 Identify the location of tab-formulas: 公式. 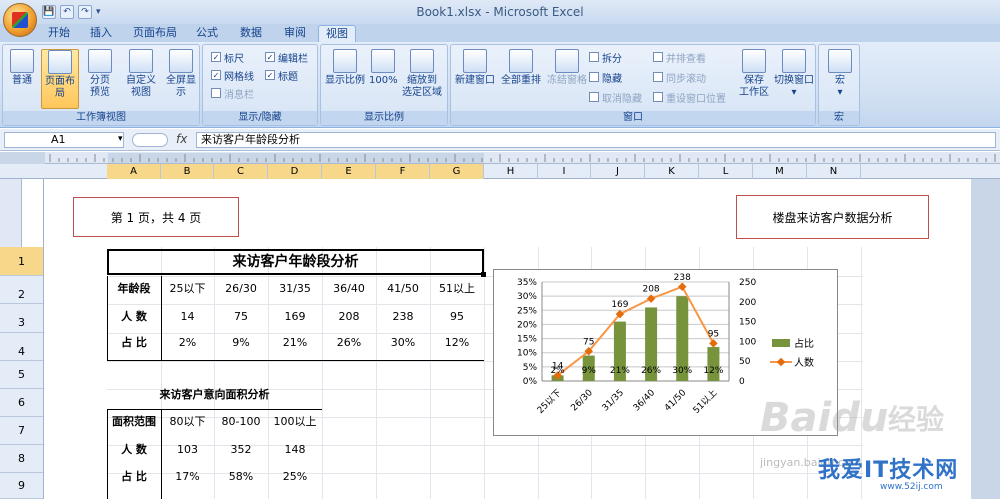
(207, 33).